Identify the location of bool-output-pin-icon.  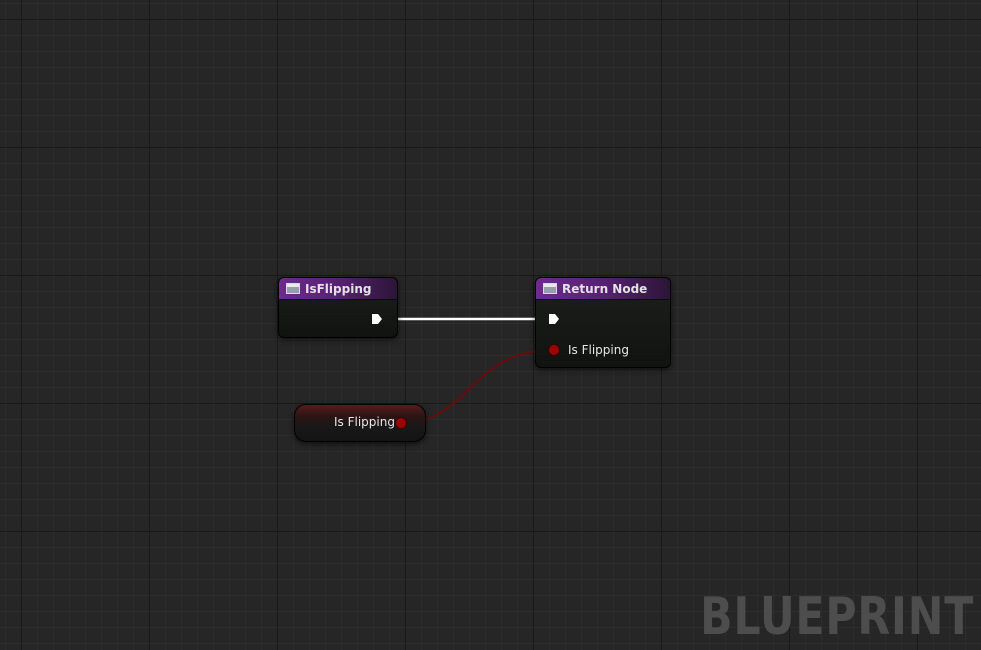
(401, 423).